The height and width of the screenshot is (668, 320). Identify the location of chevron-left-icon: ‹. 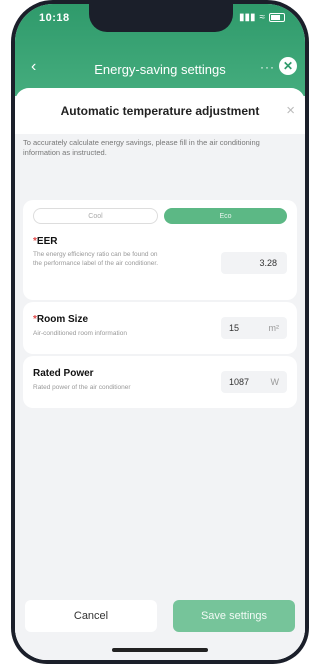
(33, 67).